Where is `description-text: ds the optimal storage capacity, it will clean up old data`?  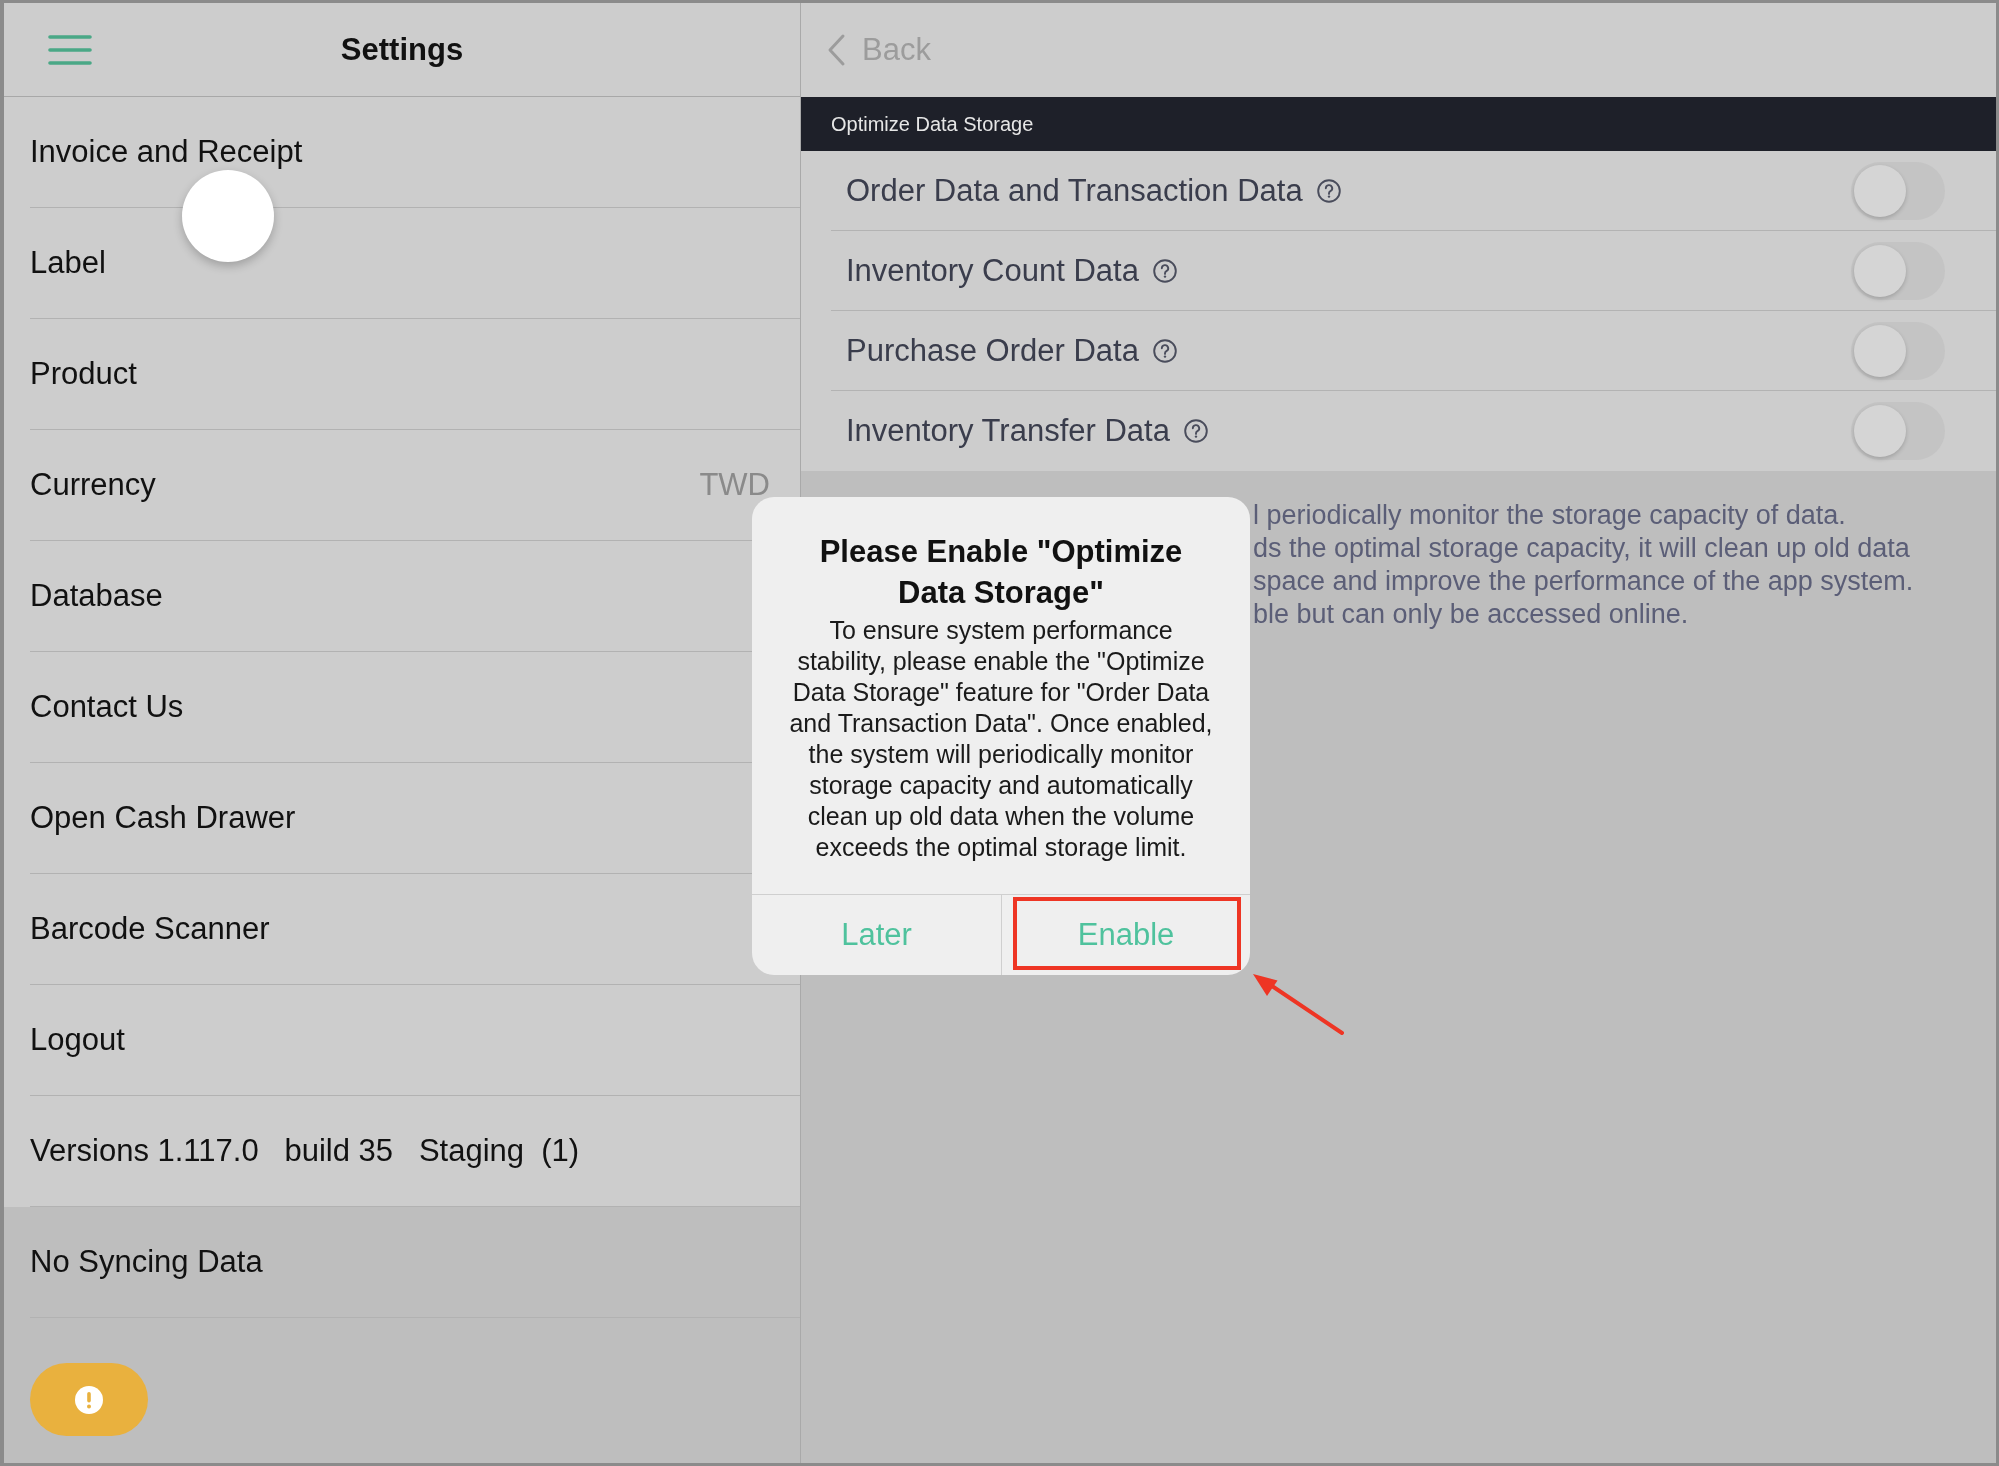
description-text: ds the optimal storage capacity, it will clean up old data is located at coordinates (1581, 548).